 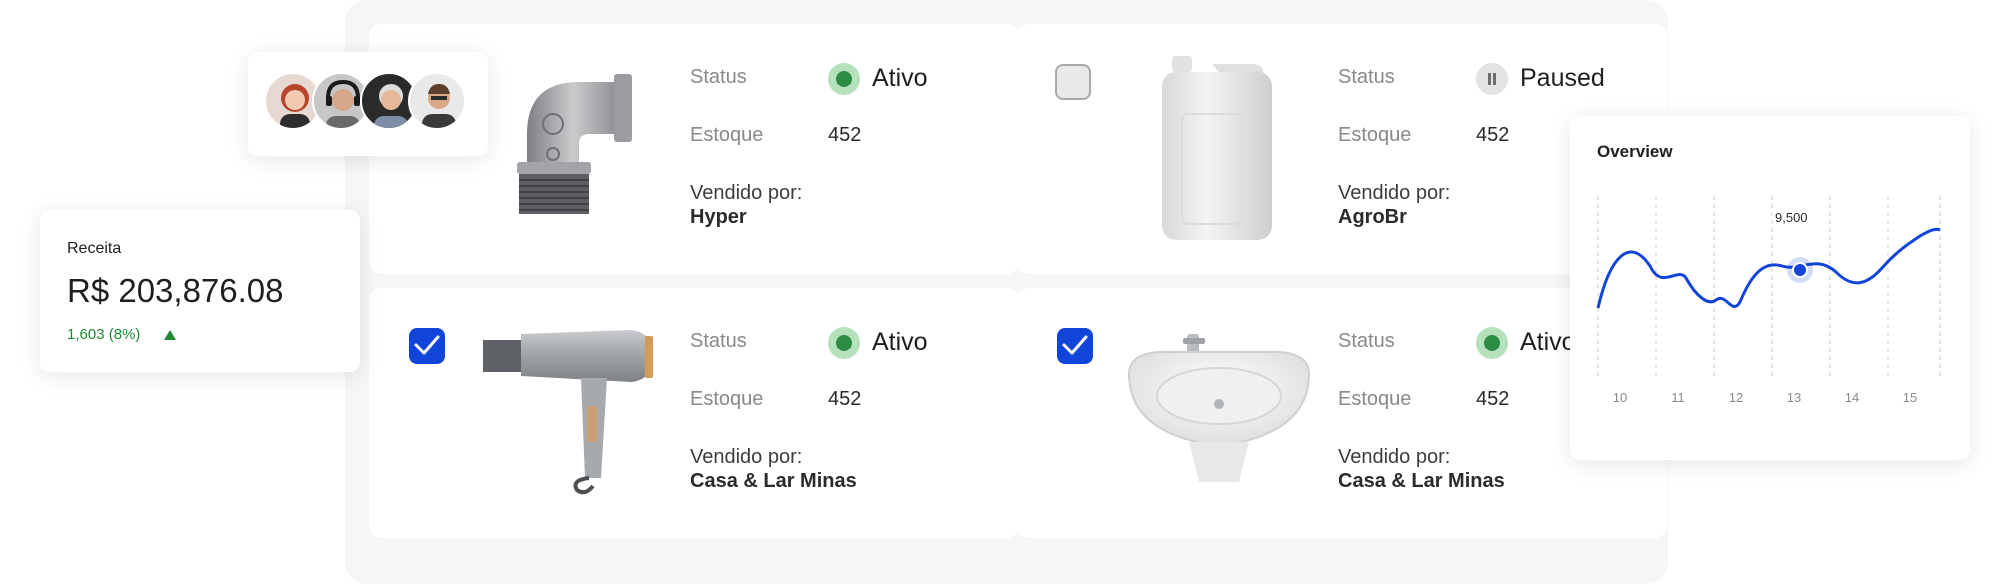 What do you see at coordinates (1852, 397) in the screenshot?
I see `x-tick: 14` at bounding box center [1852, 397].